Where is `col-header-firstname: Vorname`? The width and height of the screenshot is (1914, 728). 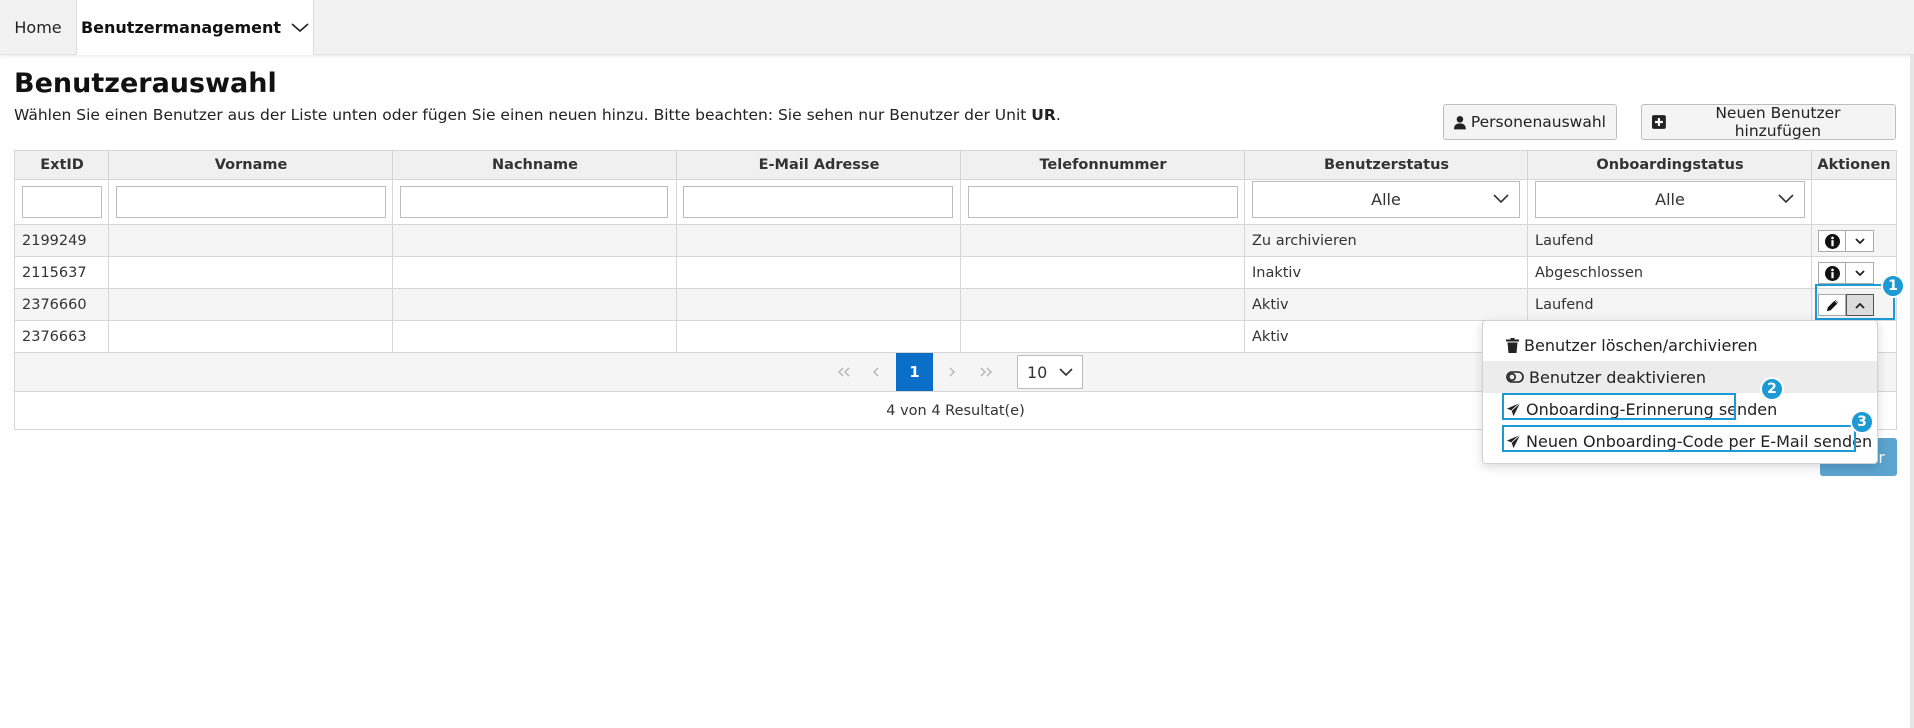
col-header-firstname: Vorname is located at coordinates (251, 165).